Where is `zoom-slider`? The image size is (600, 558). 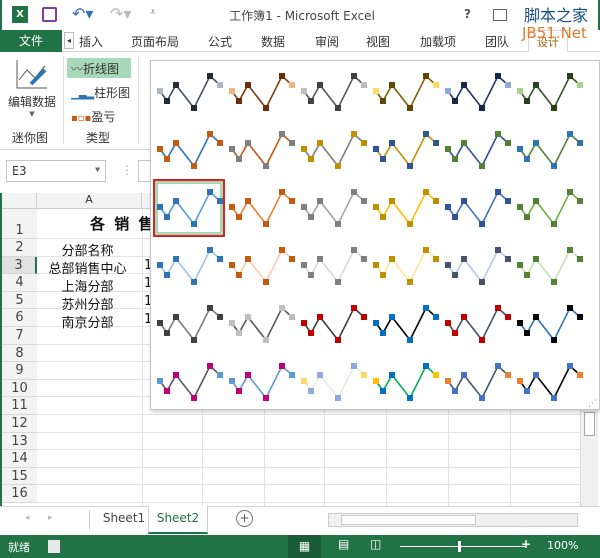 zoom-slider is located at coordinates (462, 546).